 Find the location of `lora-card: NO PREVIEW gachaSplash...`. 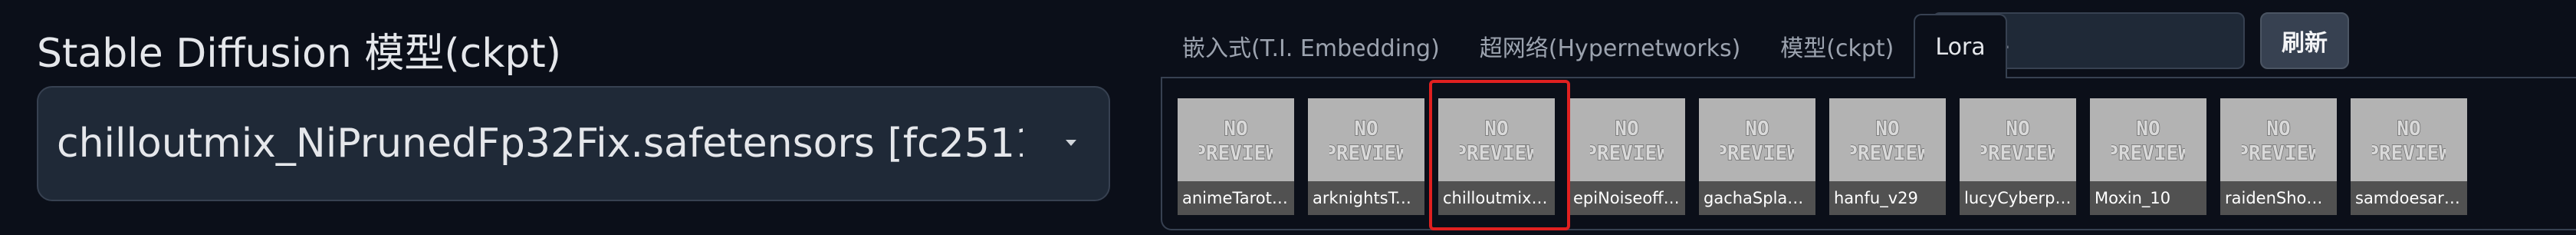

lora-card: NO PREVIEW gachaSplash... is located at coordinates (1757, 157).